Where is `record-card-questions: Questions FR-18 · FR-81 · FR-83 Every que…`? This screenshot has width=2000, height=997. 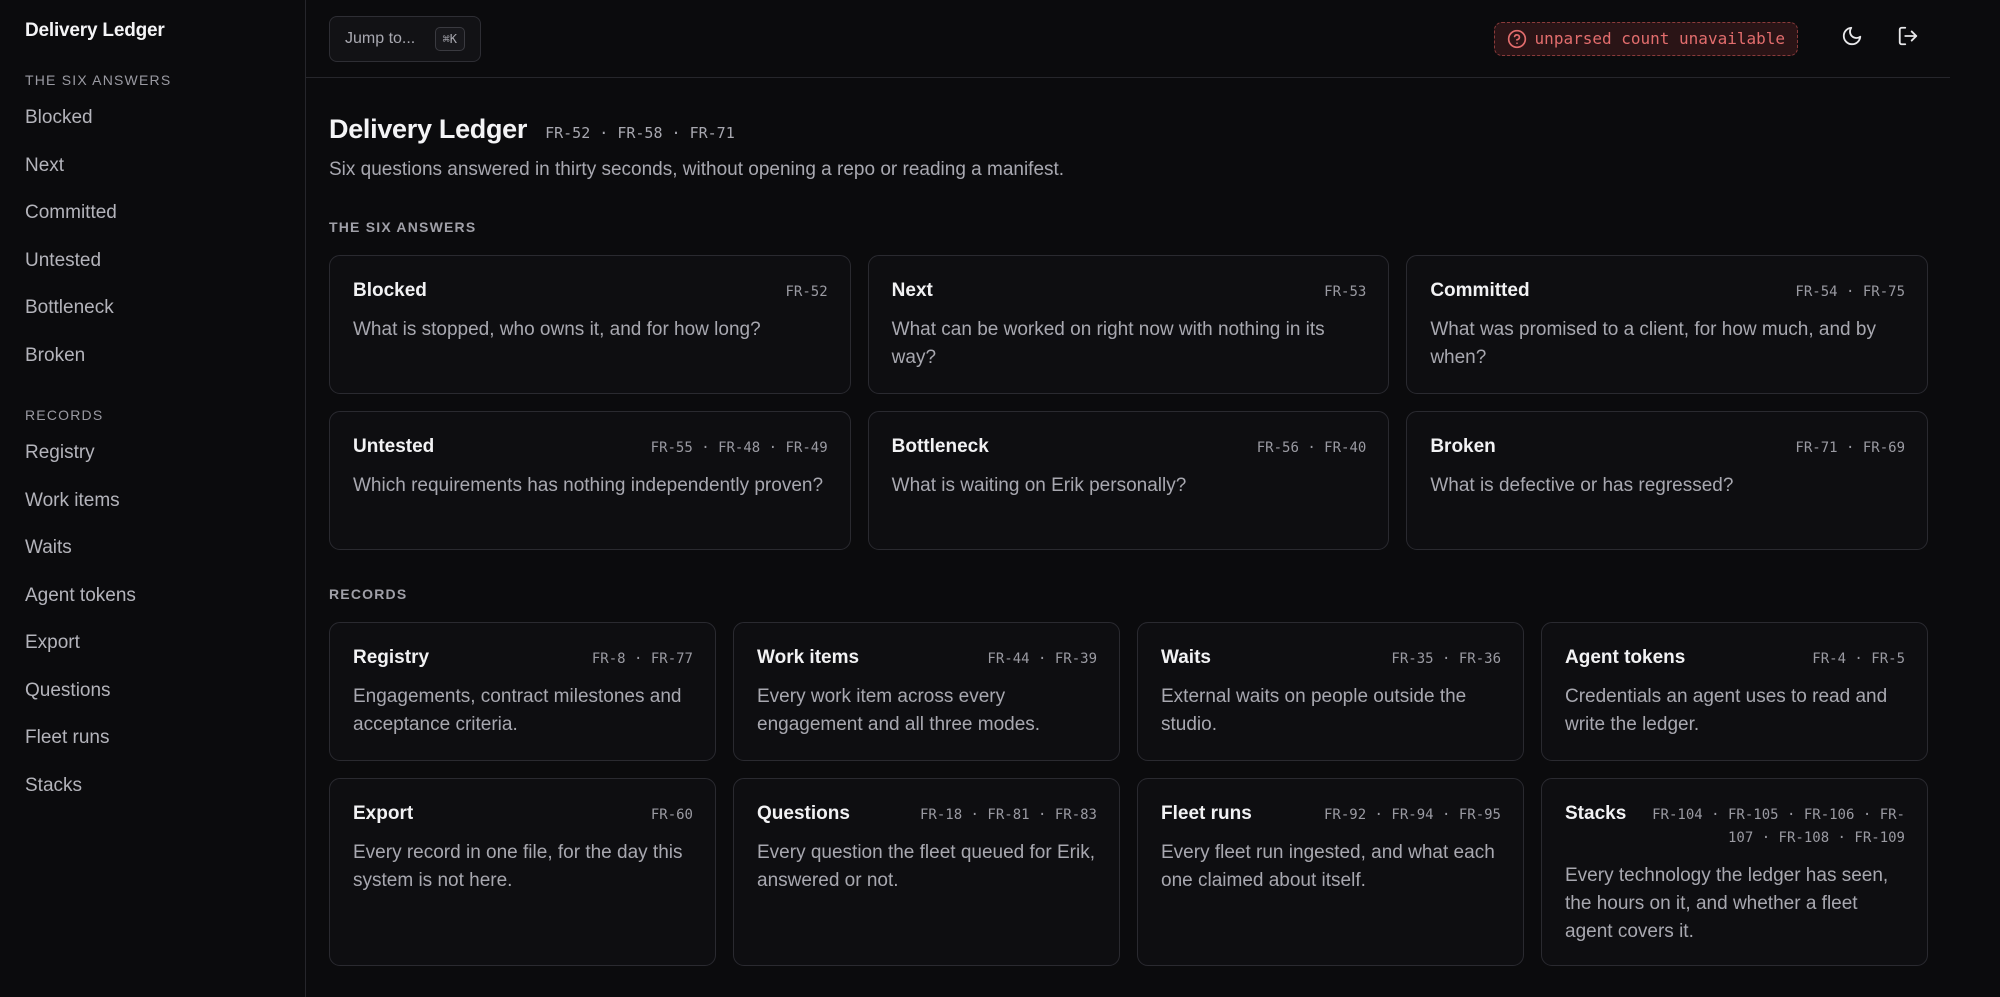 record-card-questions: Questions FR-18 · FR-81 · FR-83 Every que… is located at coordinates (926, 872).